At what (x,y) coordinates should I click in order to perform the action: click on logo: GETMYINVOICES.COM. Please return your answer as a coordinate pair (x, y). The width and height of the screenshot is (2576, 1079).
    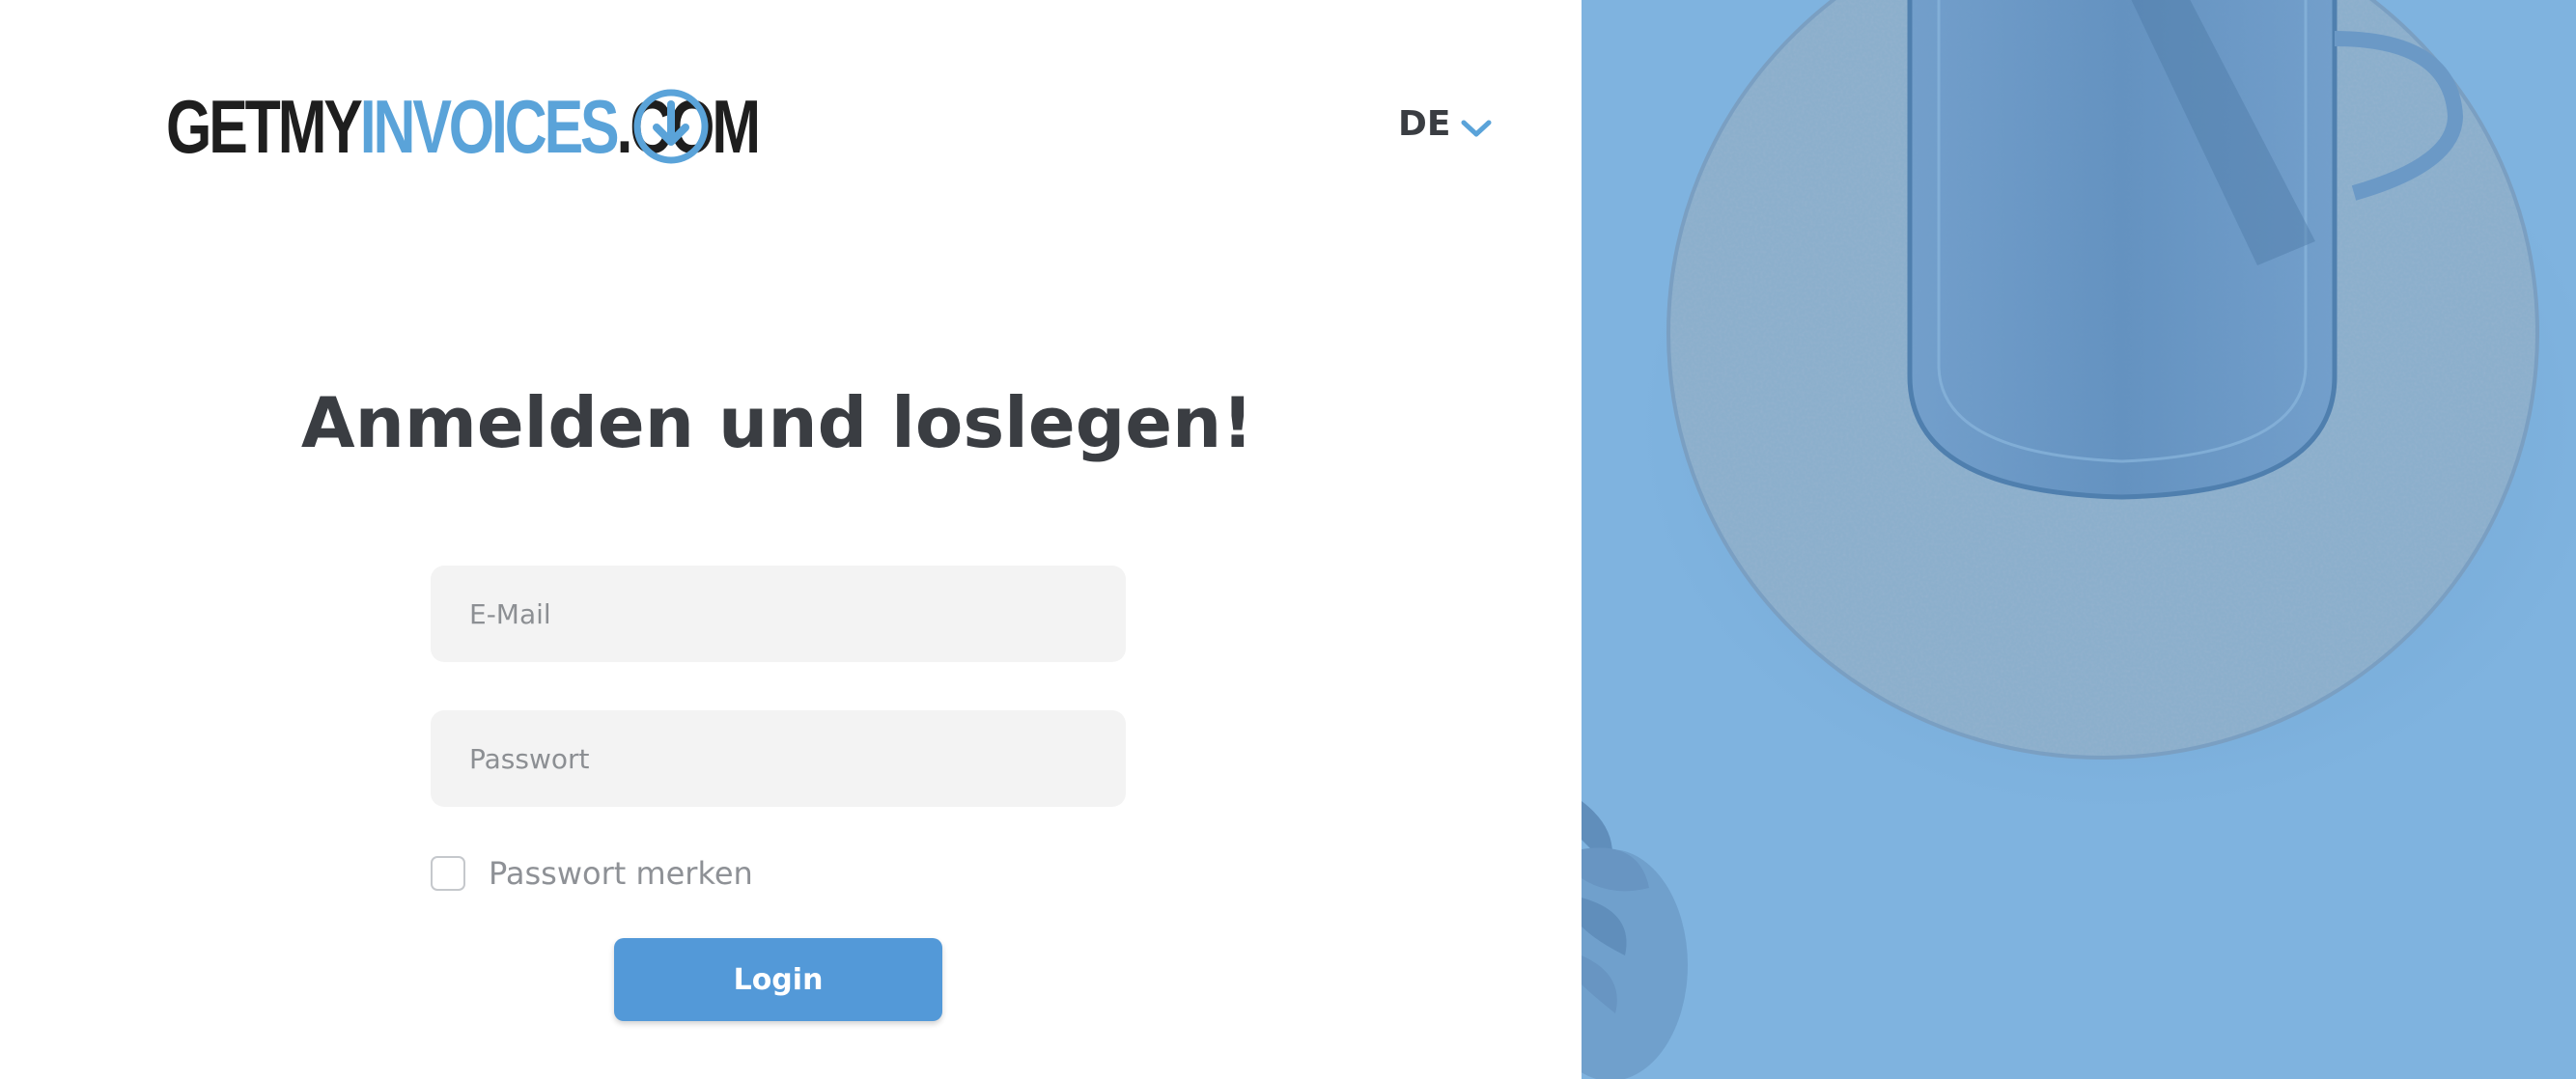
    Looking at the image, I should click on (545, 127).